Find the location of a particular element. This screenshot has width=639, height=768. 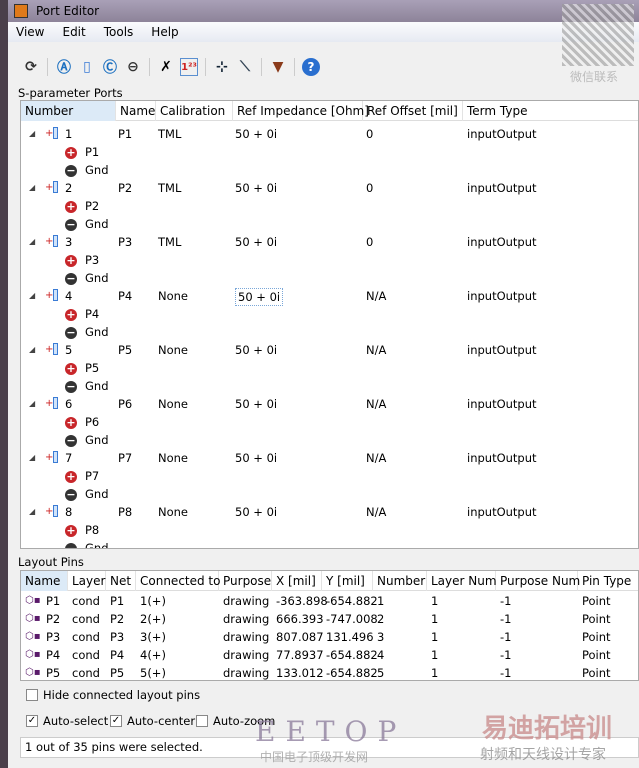

port-plus-terminal: + P7 is located at coordinates (329, 476).